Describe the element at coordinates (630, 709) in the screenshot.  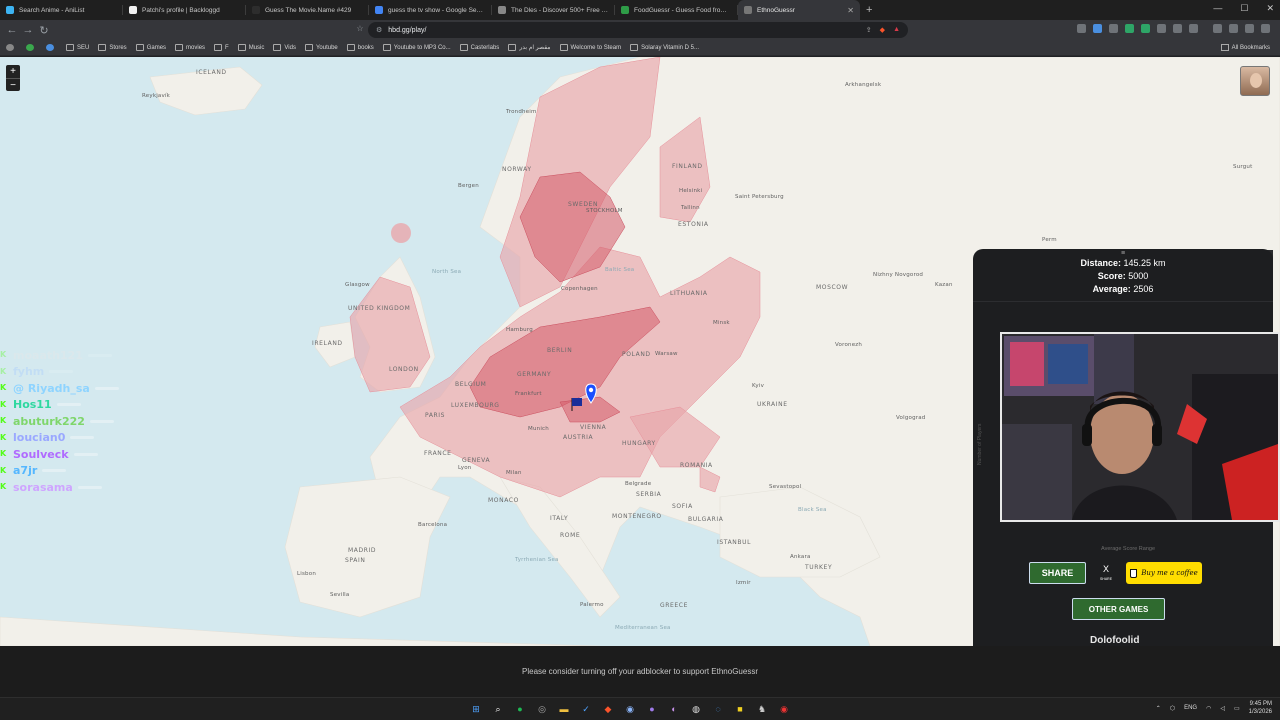
I see `steam-icon: ◉` at that location.